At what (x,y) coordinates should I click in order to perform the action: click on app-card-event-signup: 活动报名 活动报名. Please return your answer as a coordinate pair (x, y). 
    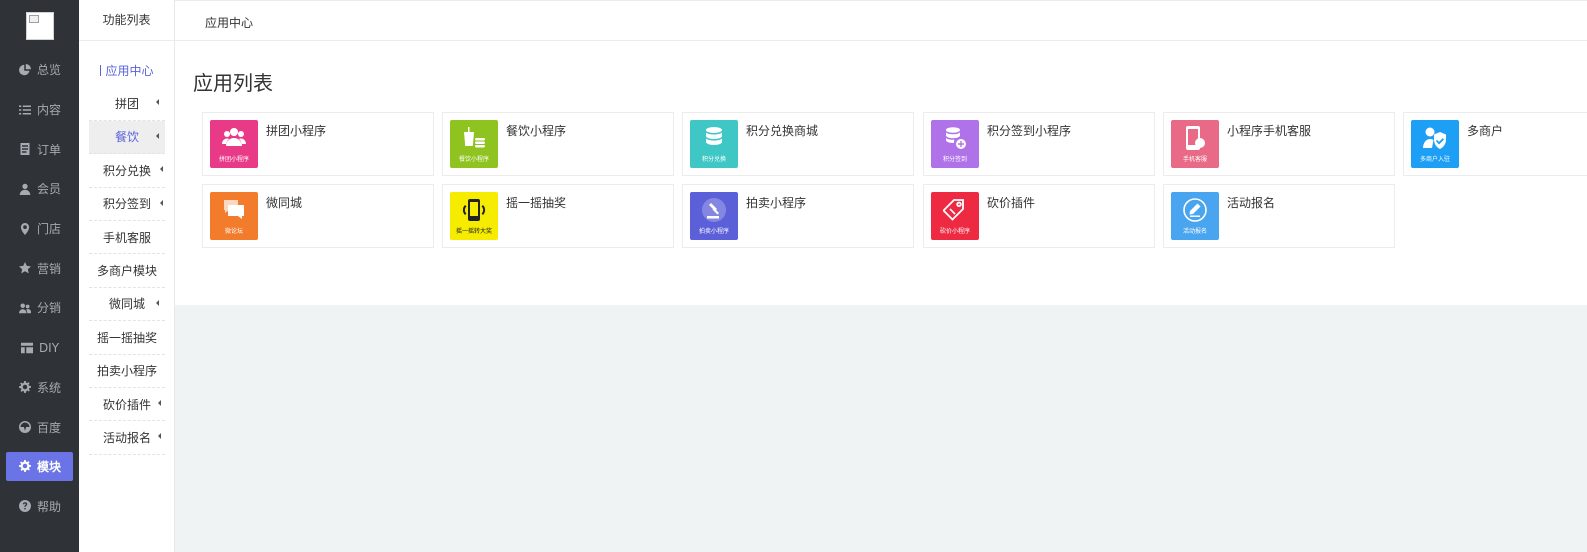
    Looking at the image, I should click on (1279, 216).